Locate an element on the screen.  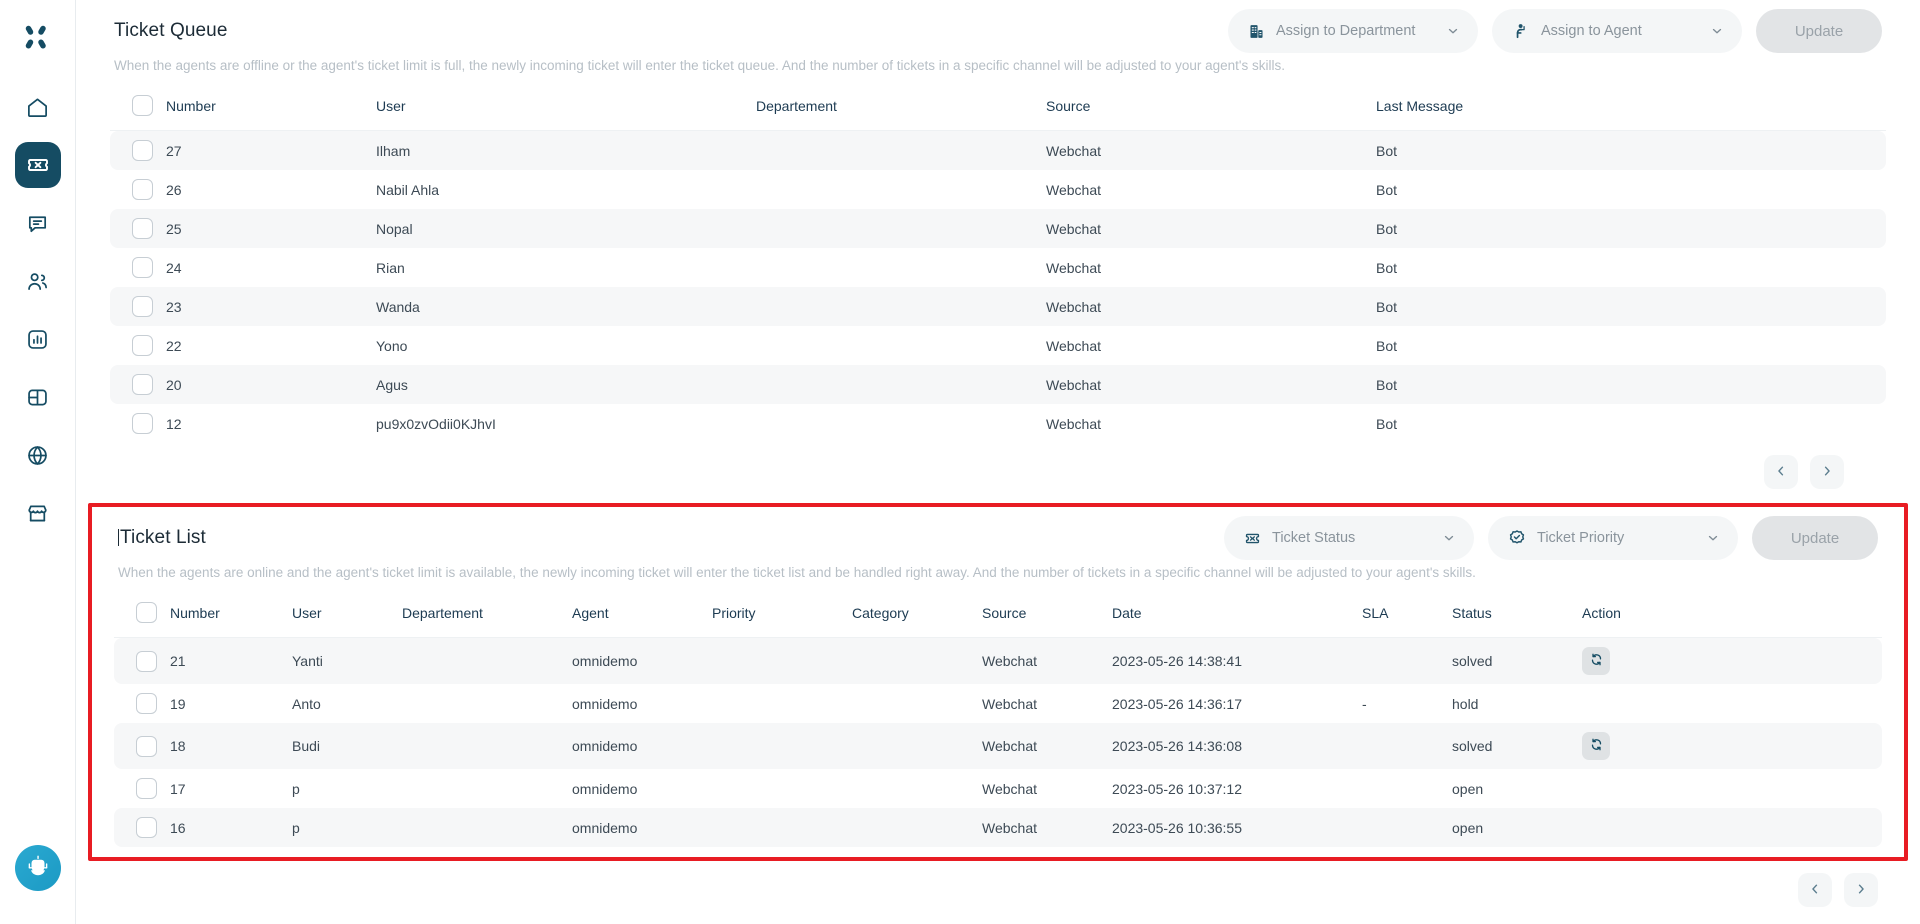
sidebar-item-ticket is located at coordinates (37, 165).